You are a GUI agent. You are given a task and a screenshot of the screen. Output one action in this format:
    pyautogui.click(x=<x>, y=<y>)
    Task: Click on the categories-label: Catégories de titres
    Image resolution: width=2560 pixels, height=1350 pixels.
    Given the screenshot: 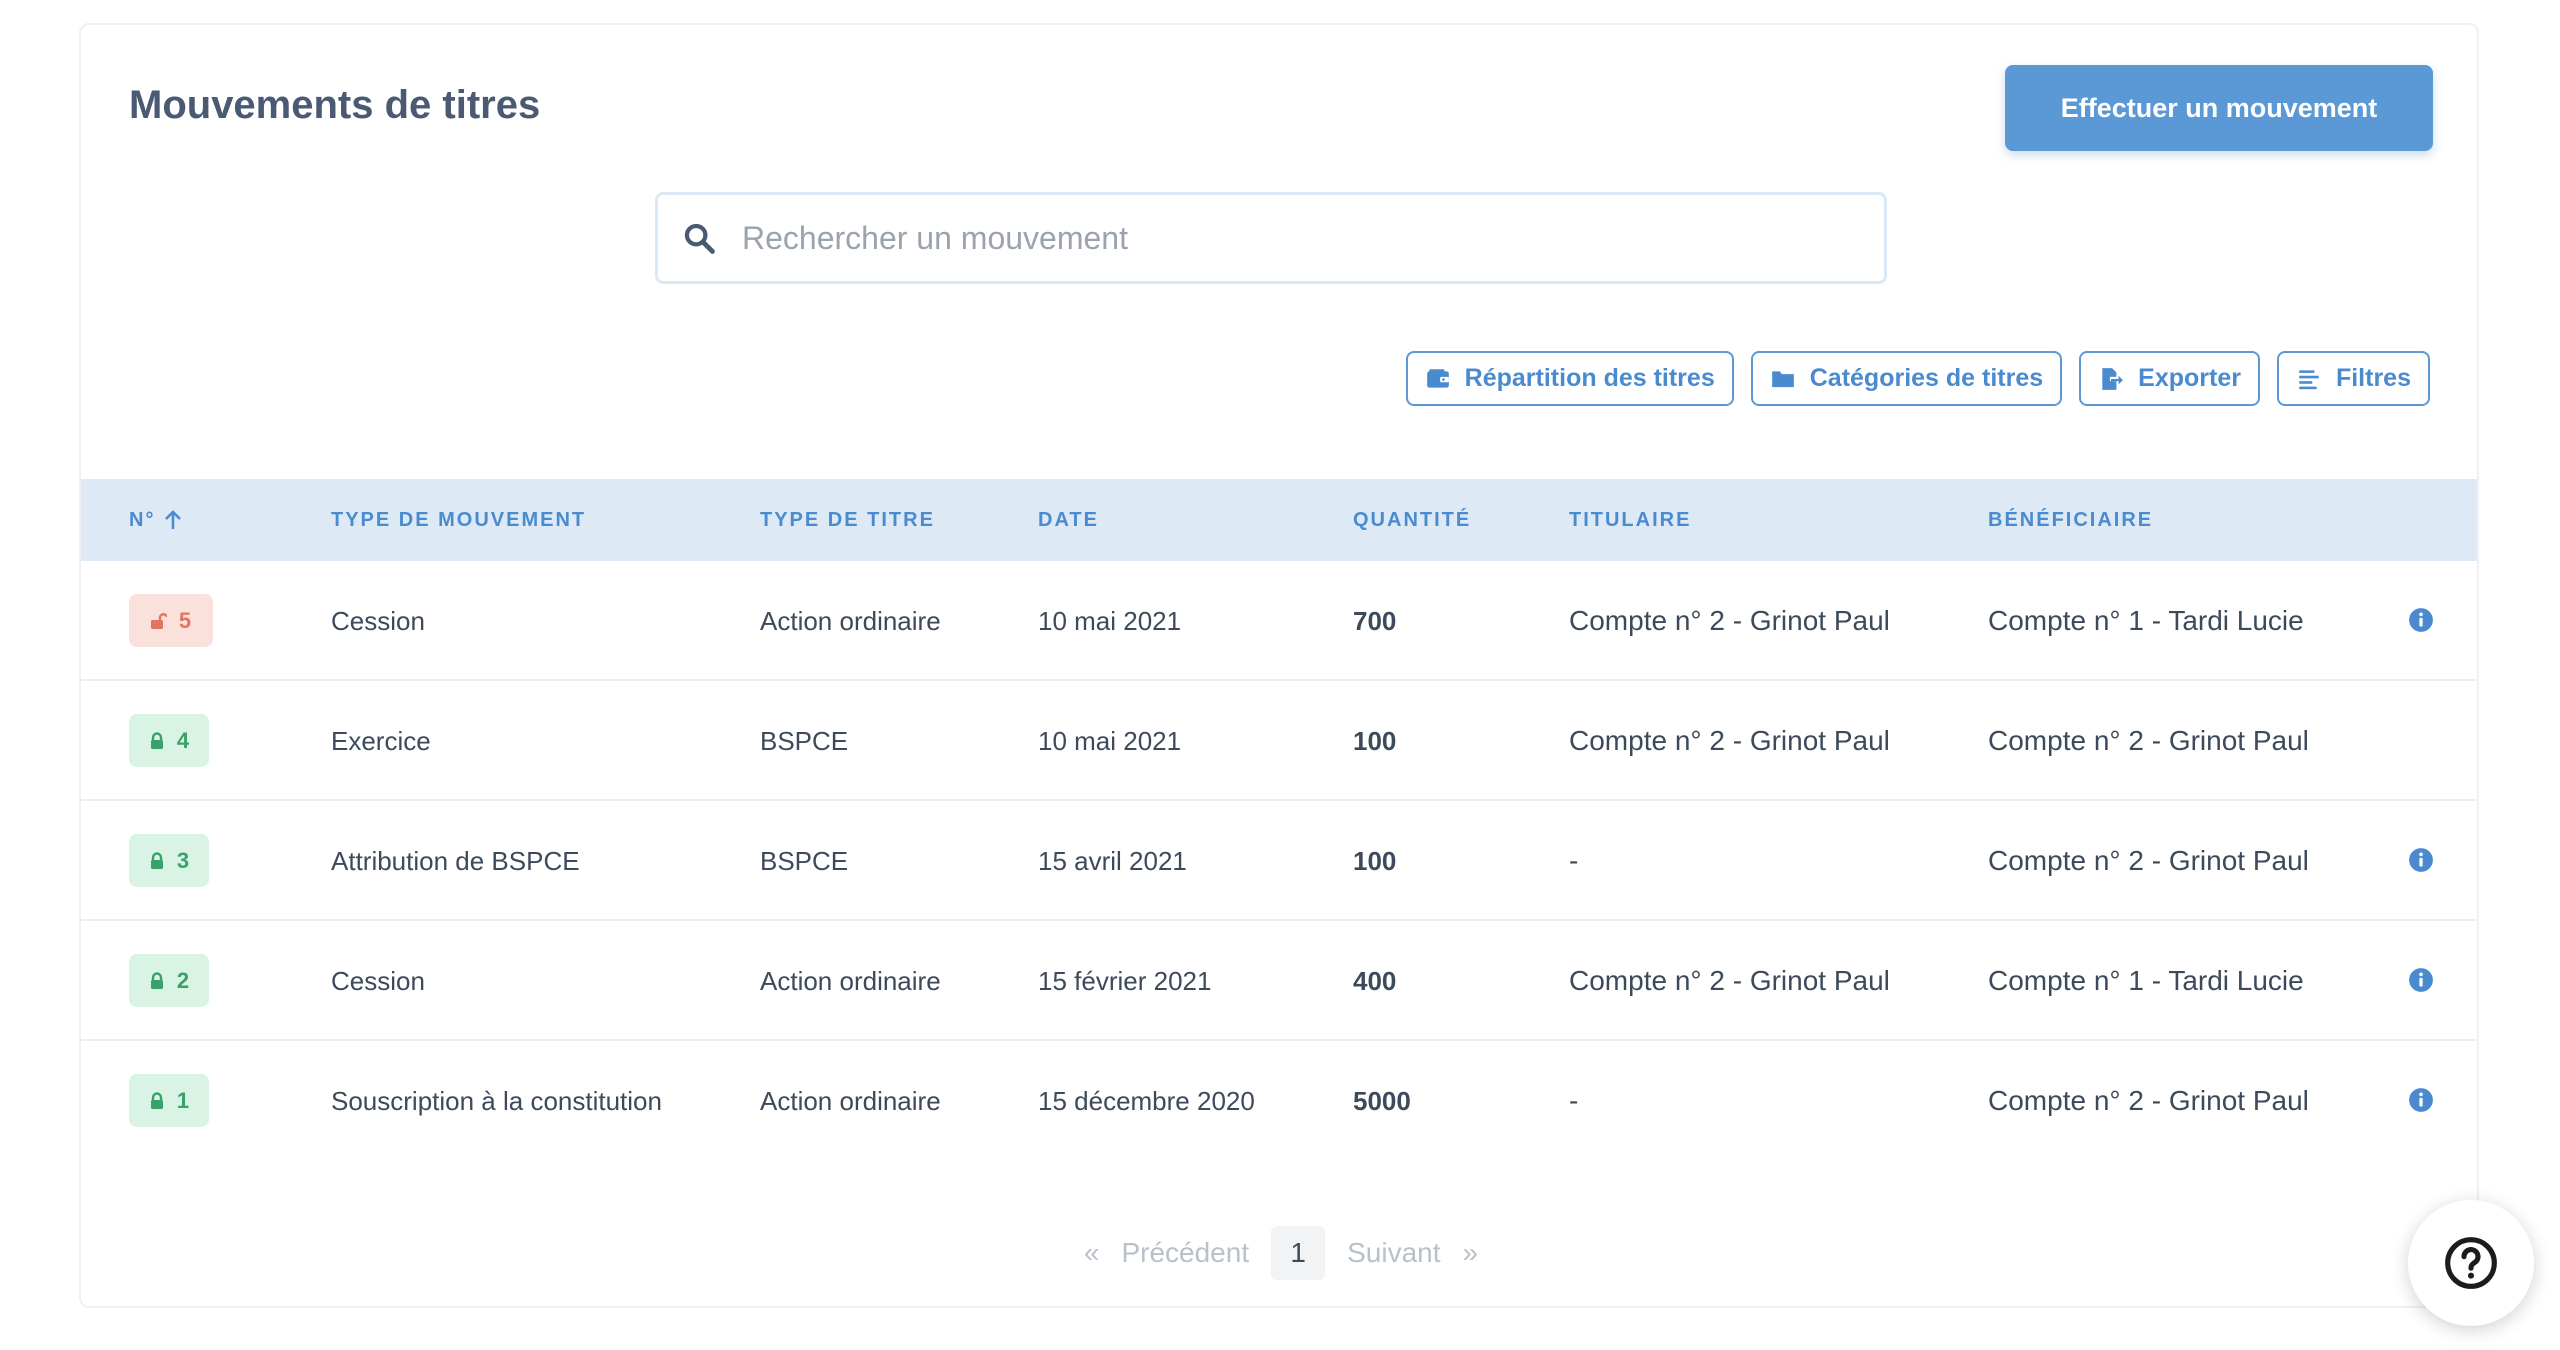 What is the action you would take?
    pyautogui.click(x=1926, y=378)
    